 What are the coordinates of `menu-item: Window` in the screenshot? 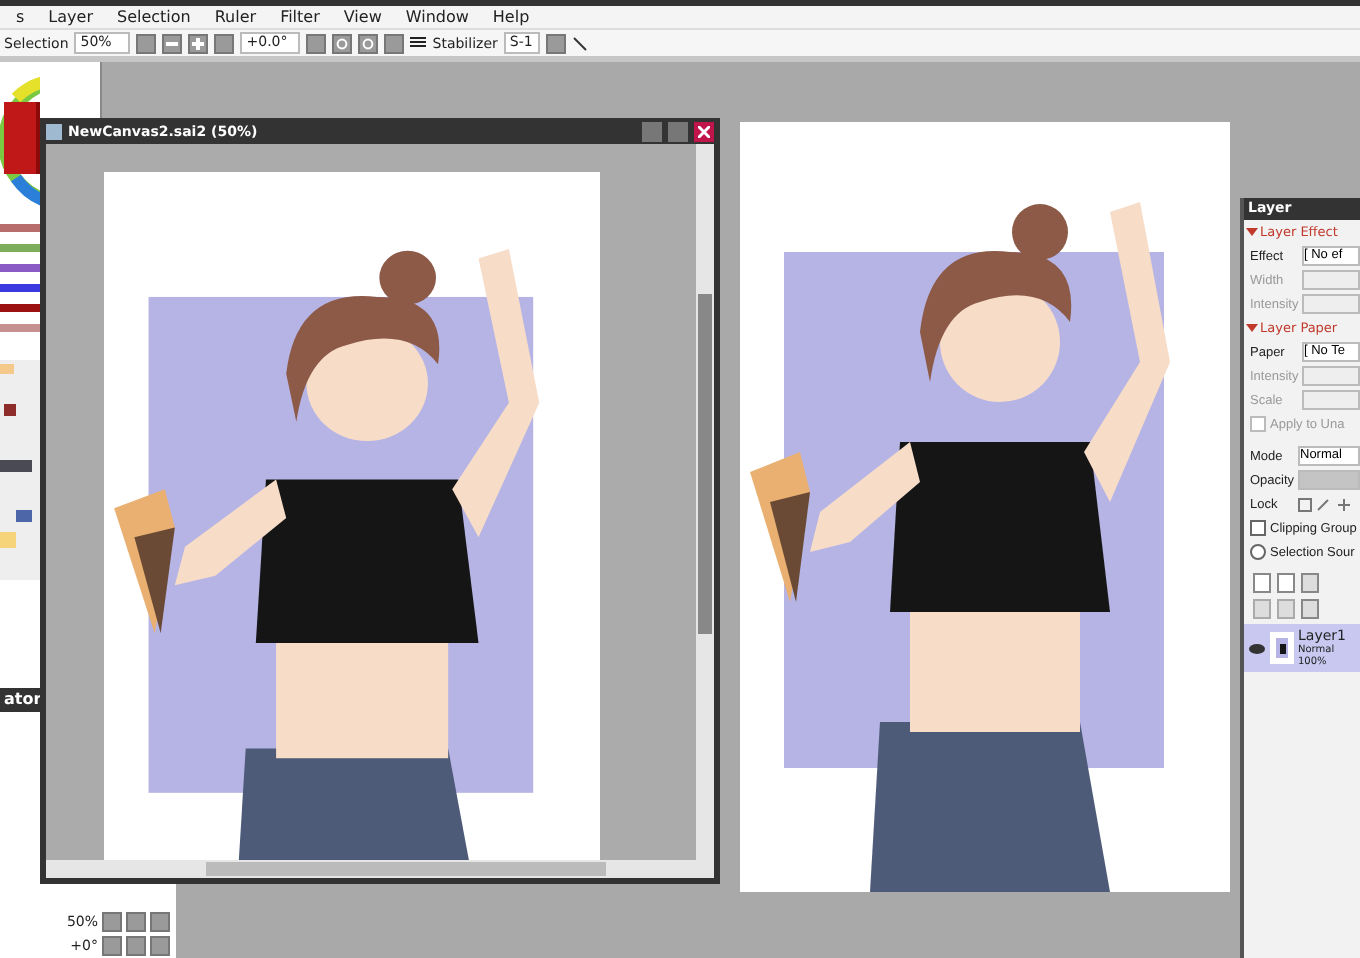 It's located at (437, 17).